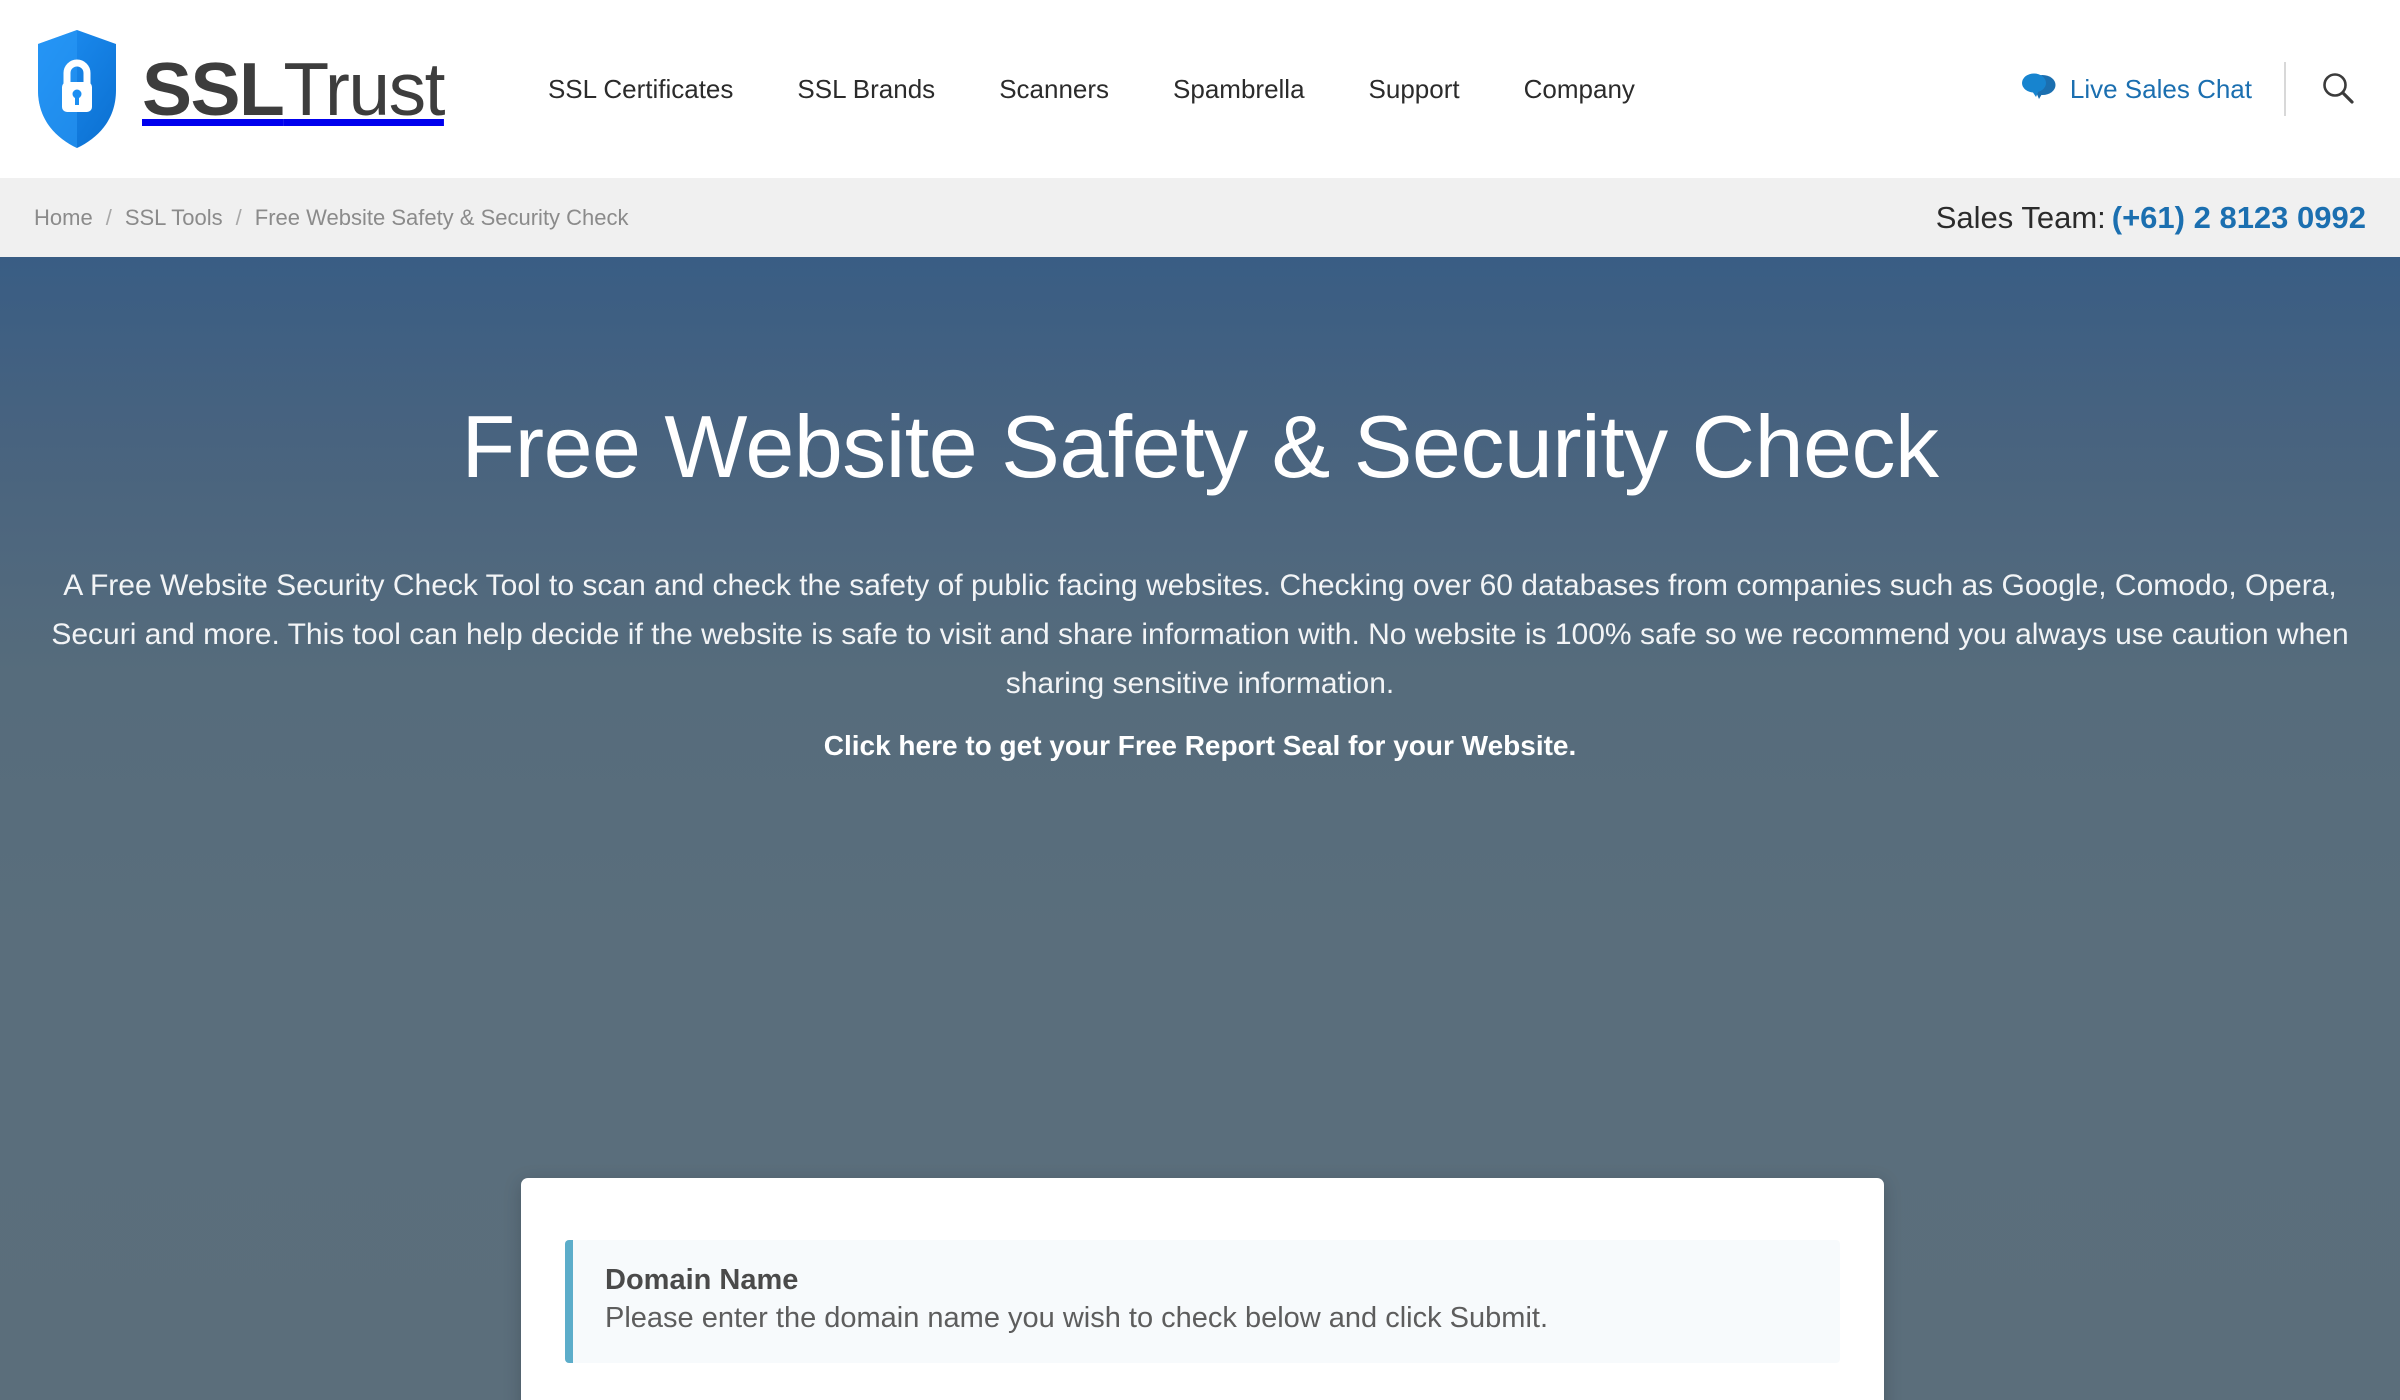 This screenshot has height=1400, width=2400. What do you see at coordinates (77, 89) in the screenshot?
I see `shield-lock-icon` at bounding box center [77, 89].